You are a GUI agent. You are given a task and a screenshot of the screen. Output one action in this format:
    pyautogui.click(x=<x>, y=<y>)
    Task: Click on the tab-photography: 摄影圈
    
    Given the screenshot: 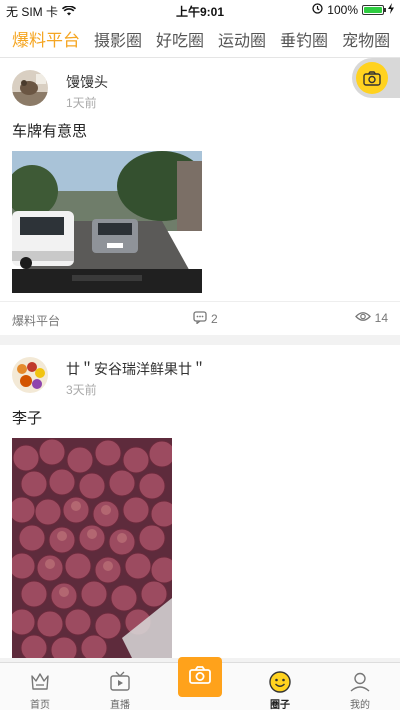 What is the action you would take?
    pyautogui.click(x=118, y=39)
    